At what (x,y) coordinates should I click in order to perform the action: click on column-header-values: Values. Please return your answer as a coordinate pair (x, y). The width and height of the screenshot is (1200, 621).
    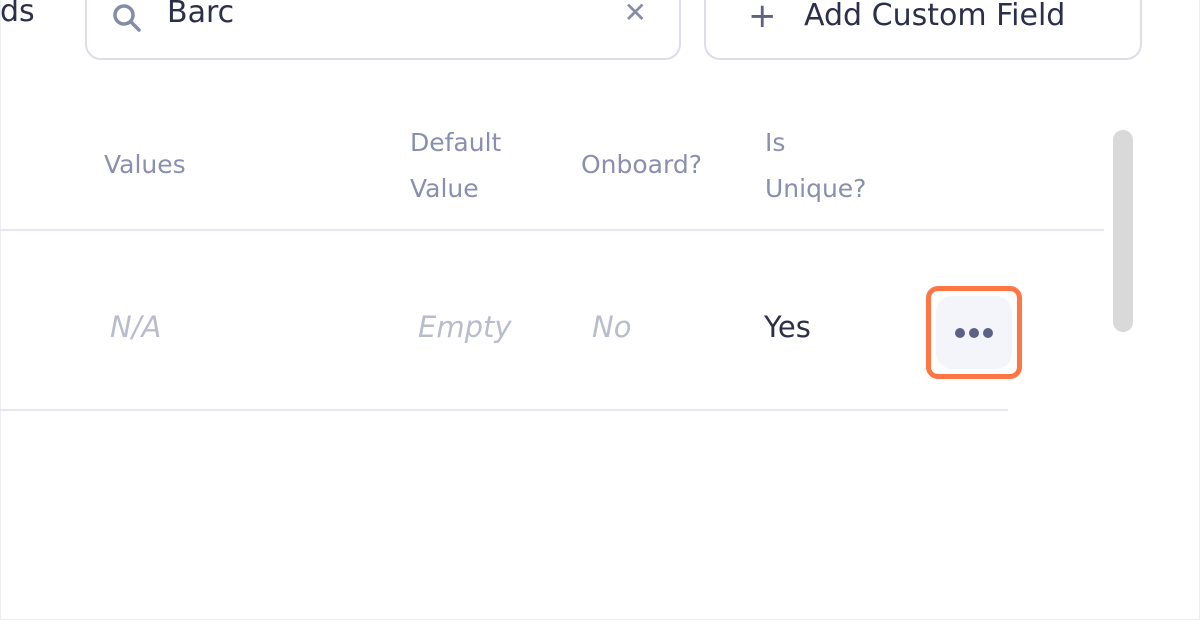
    Looking at the image, I should click on (145, 164).